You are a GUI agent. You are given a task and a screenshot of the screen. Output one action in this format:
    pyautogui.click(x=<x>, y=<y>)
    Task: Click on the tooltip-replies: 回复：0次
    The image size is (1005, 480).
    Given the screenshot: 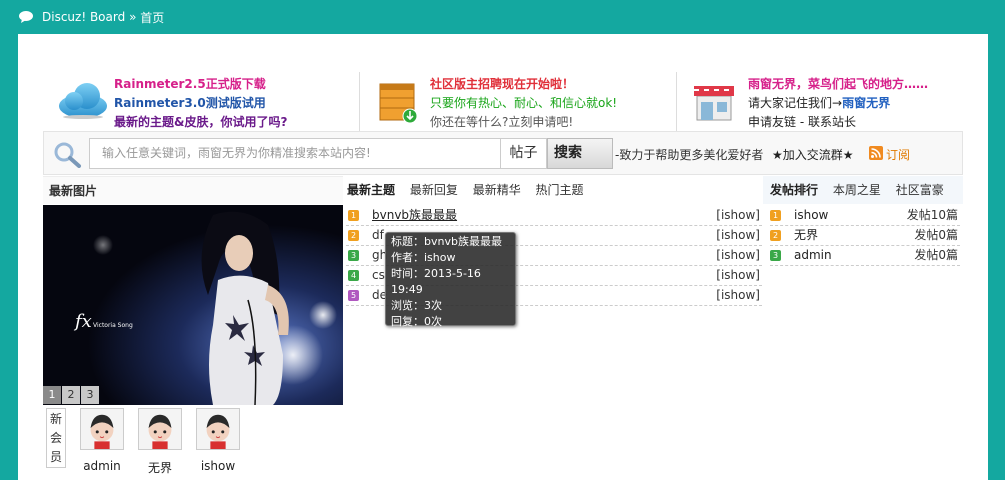 What is the action you would take?
    pyautogui.click(x=416, y=321)
    